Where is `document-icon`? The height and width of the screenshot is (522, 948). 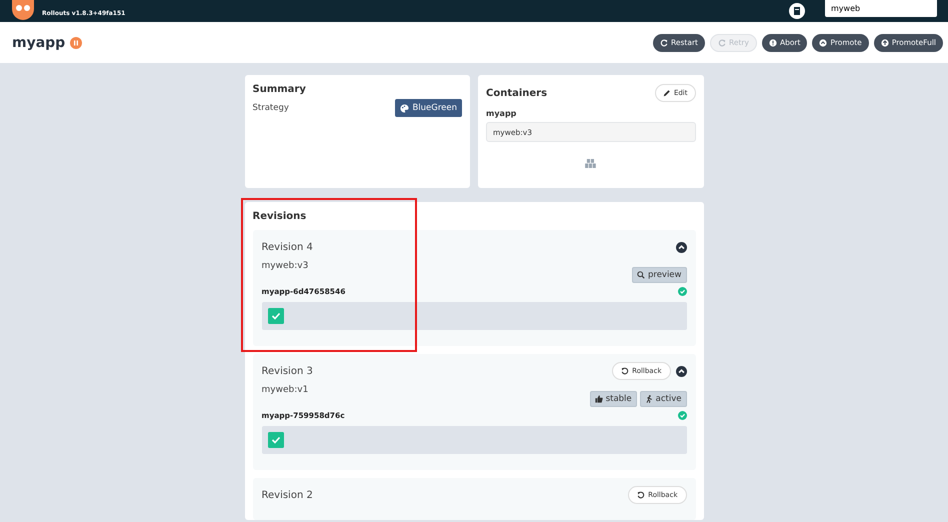
document-icon is located at coordinates (797, 11).